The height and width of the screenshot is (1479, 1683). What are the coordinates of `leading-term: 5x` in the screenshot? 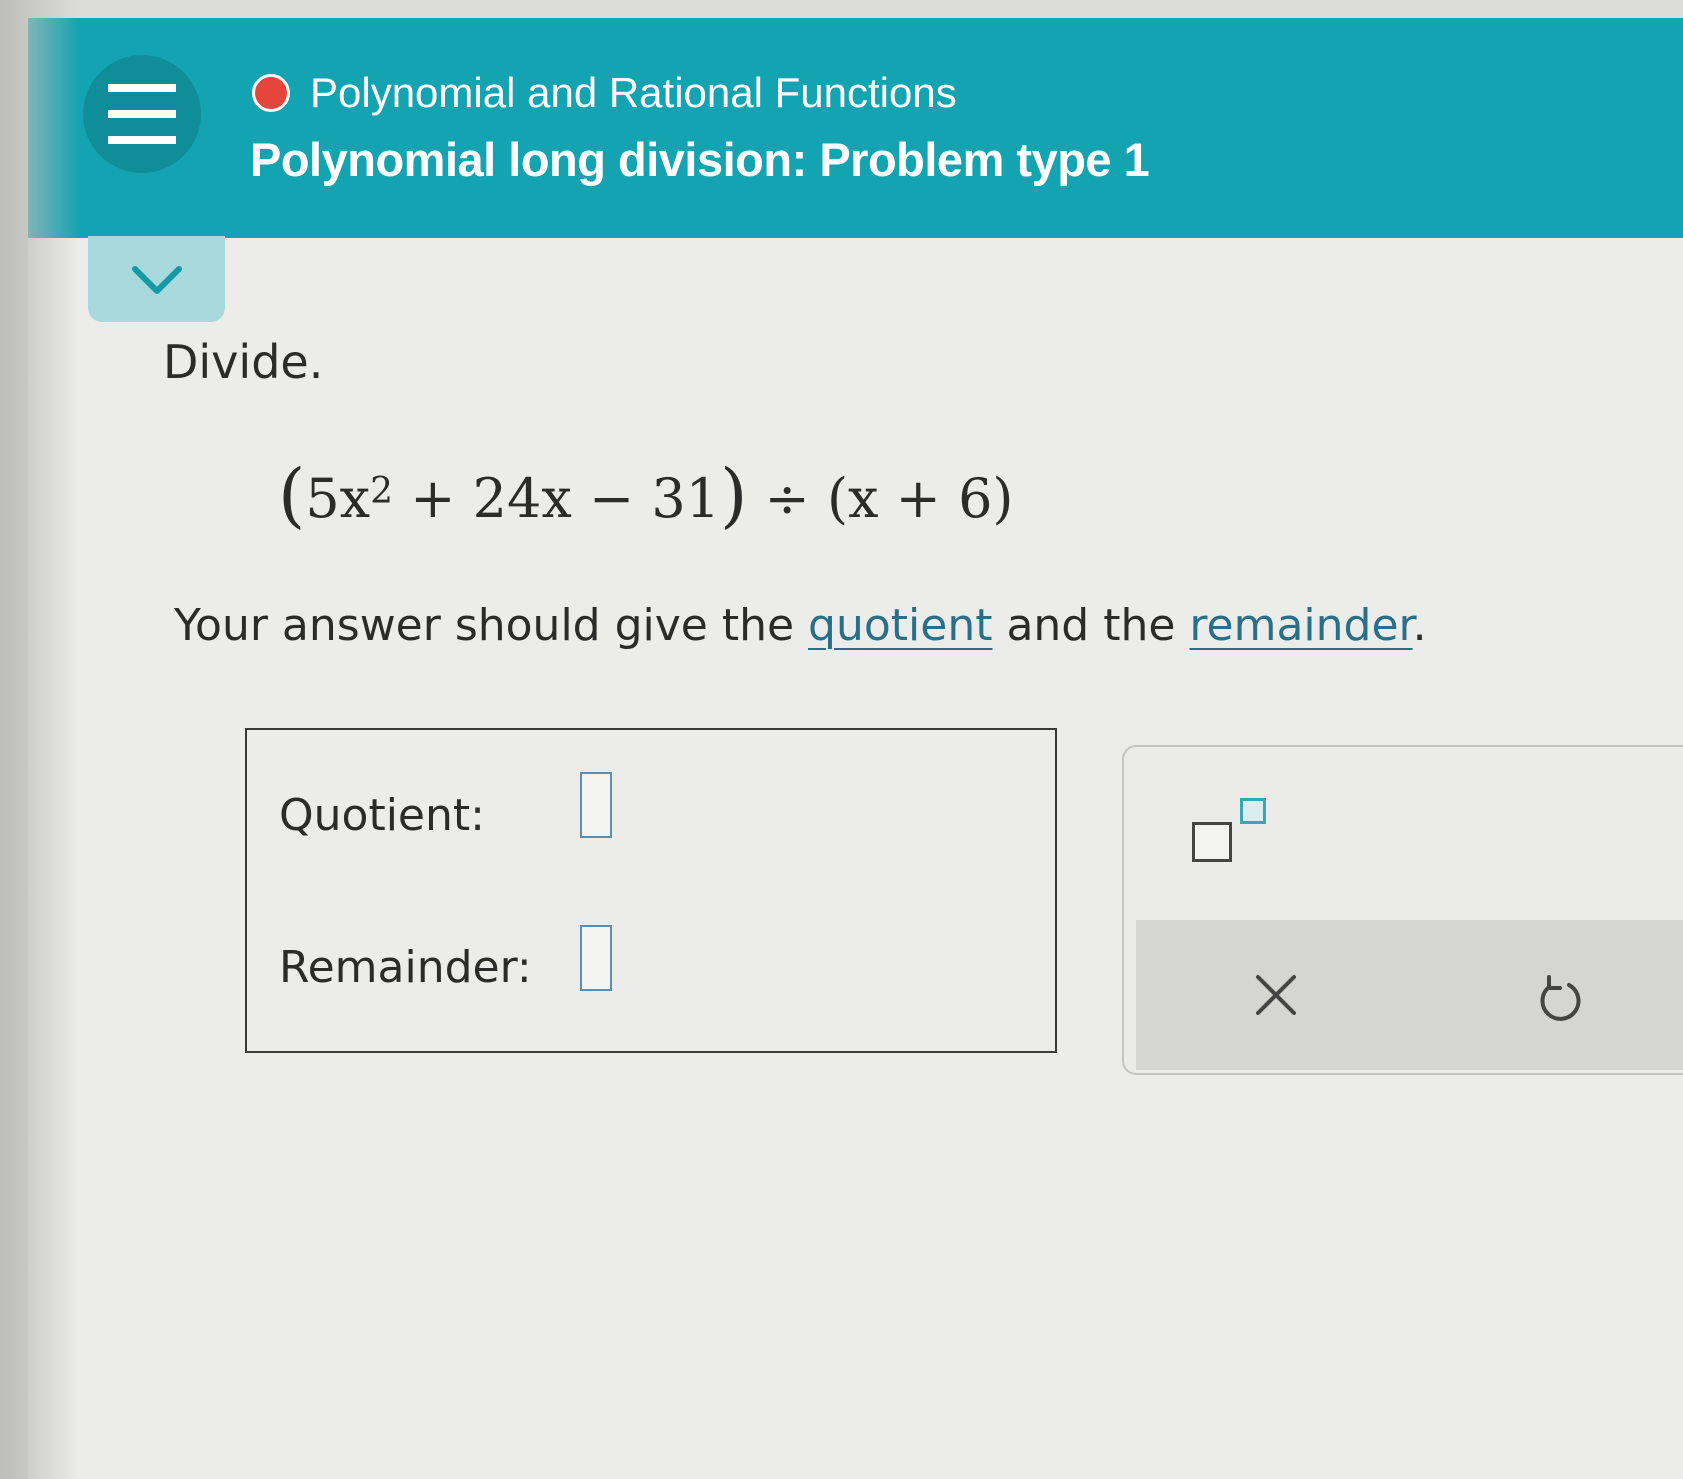 It's located at (338, 498).